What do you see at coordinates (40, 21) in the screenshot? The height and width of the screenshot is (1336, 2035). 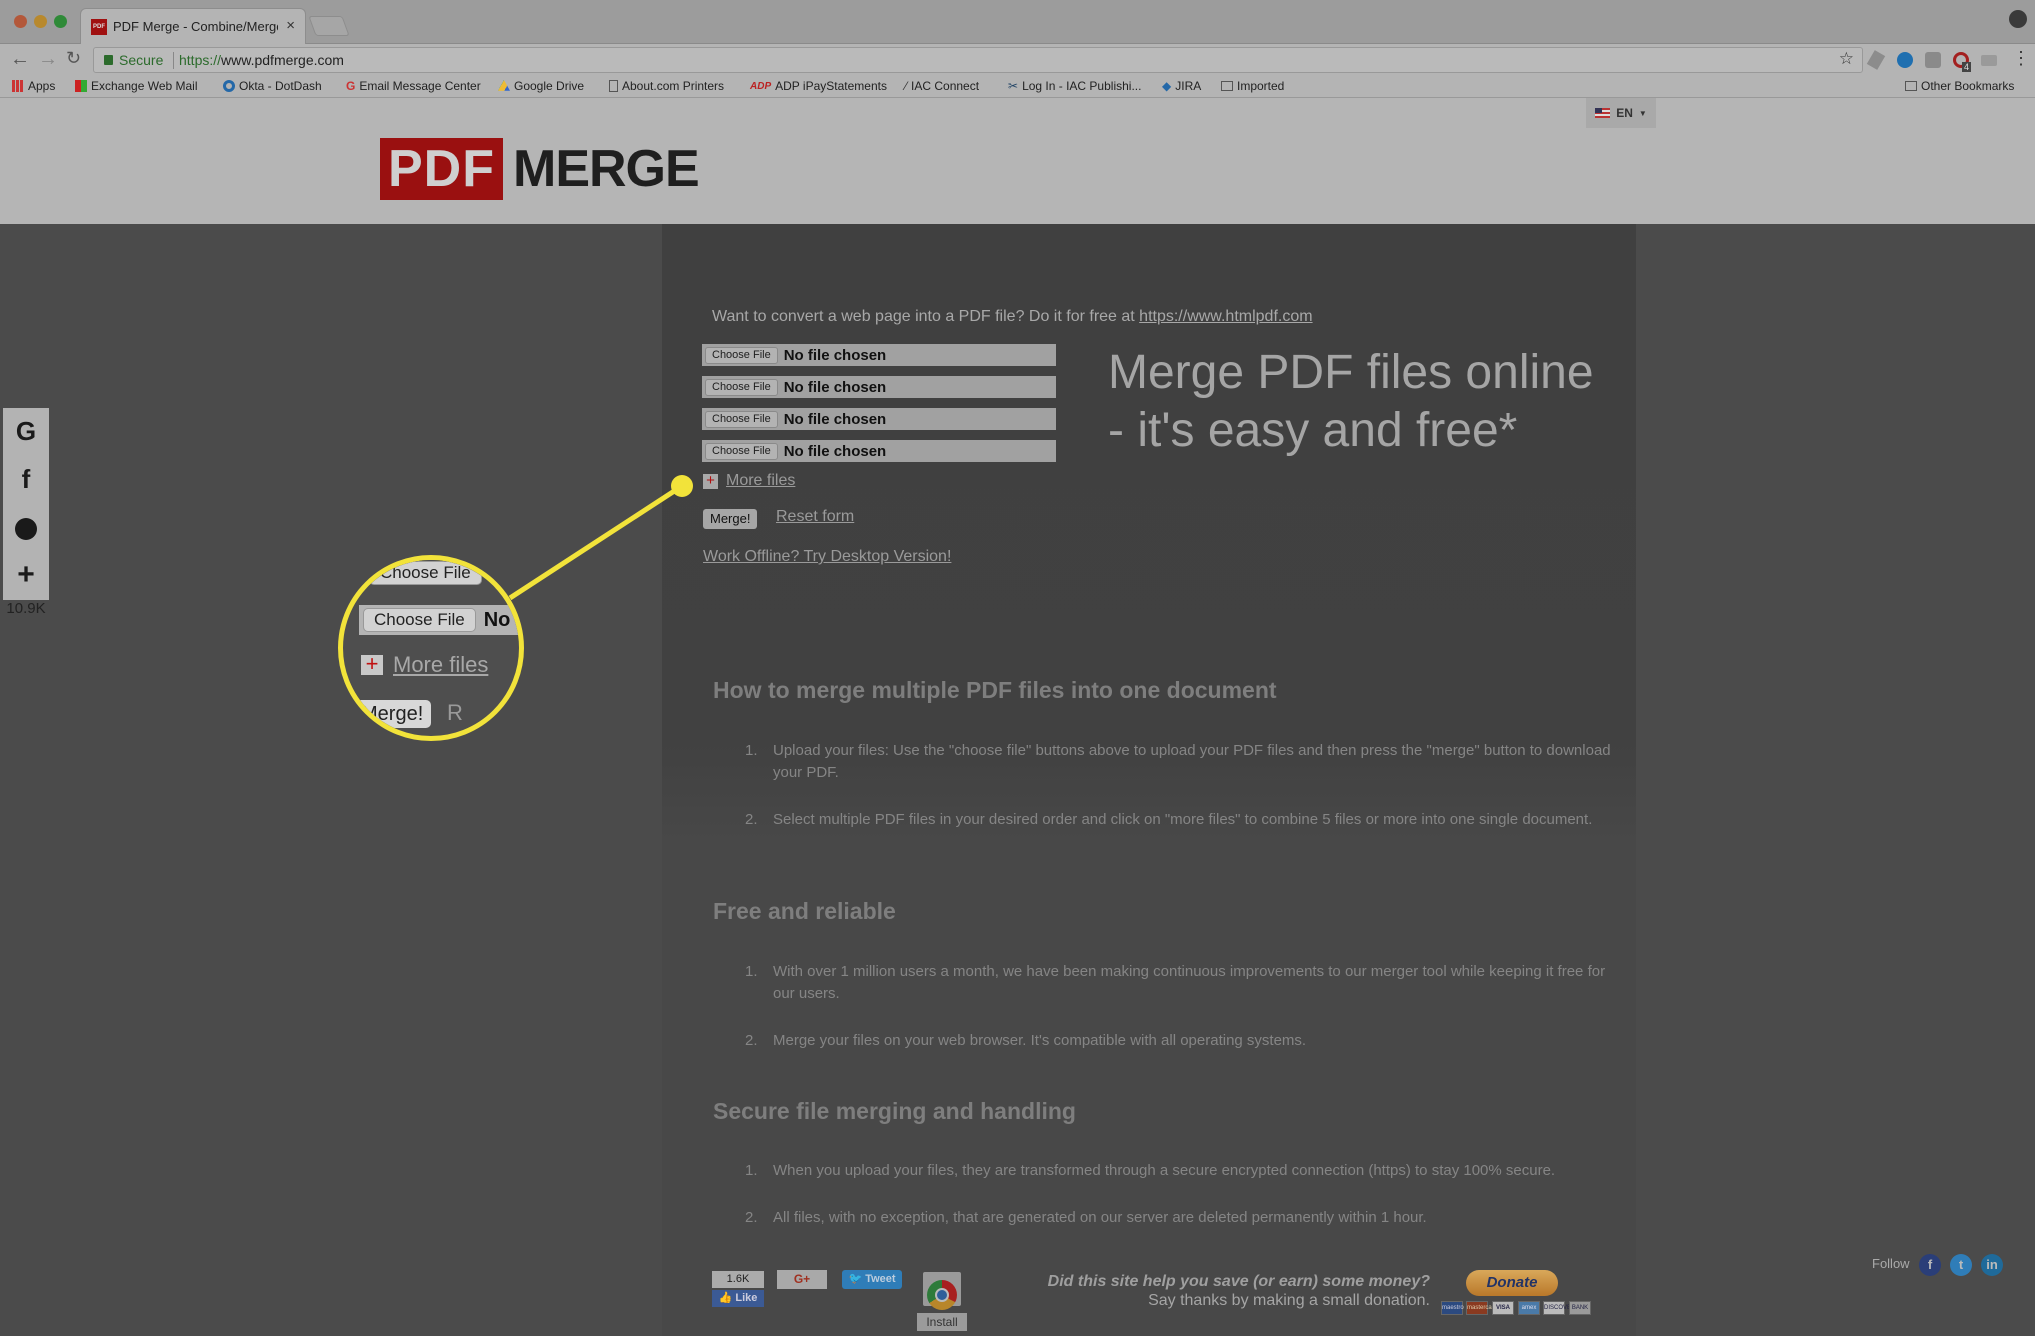 I see `minimize-window-button` at bounding box center [40, 21].